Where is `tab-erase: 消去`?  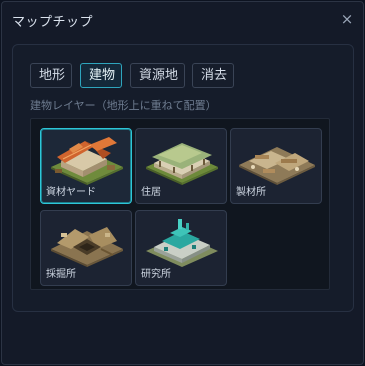
tab-erase: 消去 is located at coordinates (213, 75).